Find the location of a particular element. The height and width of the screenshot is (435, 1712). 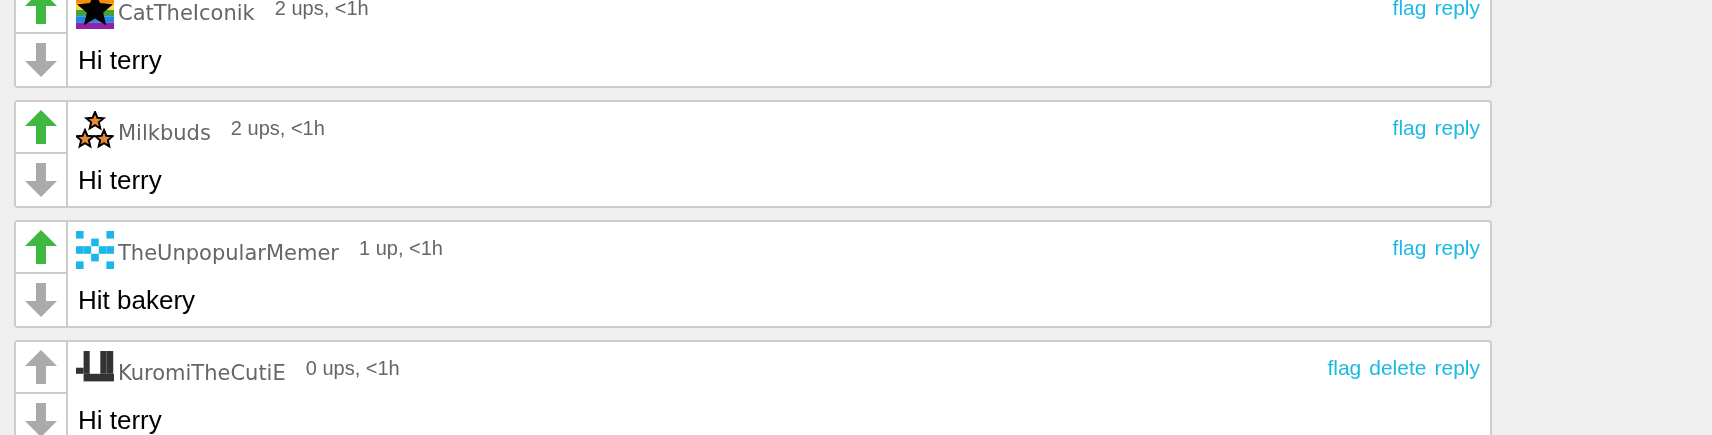

comment-text: Hit bakery is located at coordinates (137, 300).